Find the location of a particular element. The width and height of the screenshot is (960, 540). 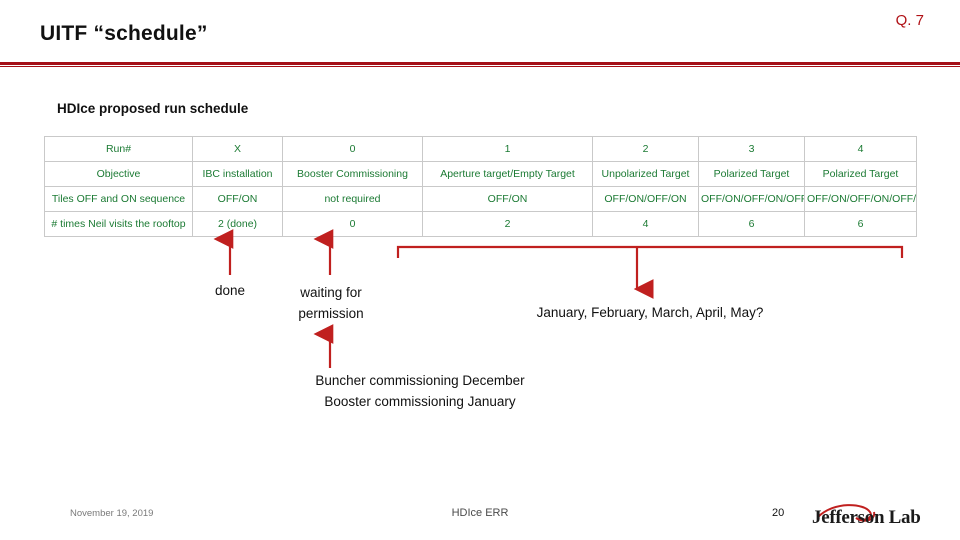

table-row: Run# X 0 1 2 3 4 is located at coordinates (480, 149).